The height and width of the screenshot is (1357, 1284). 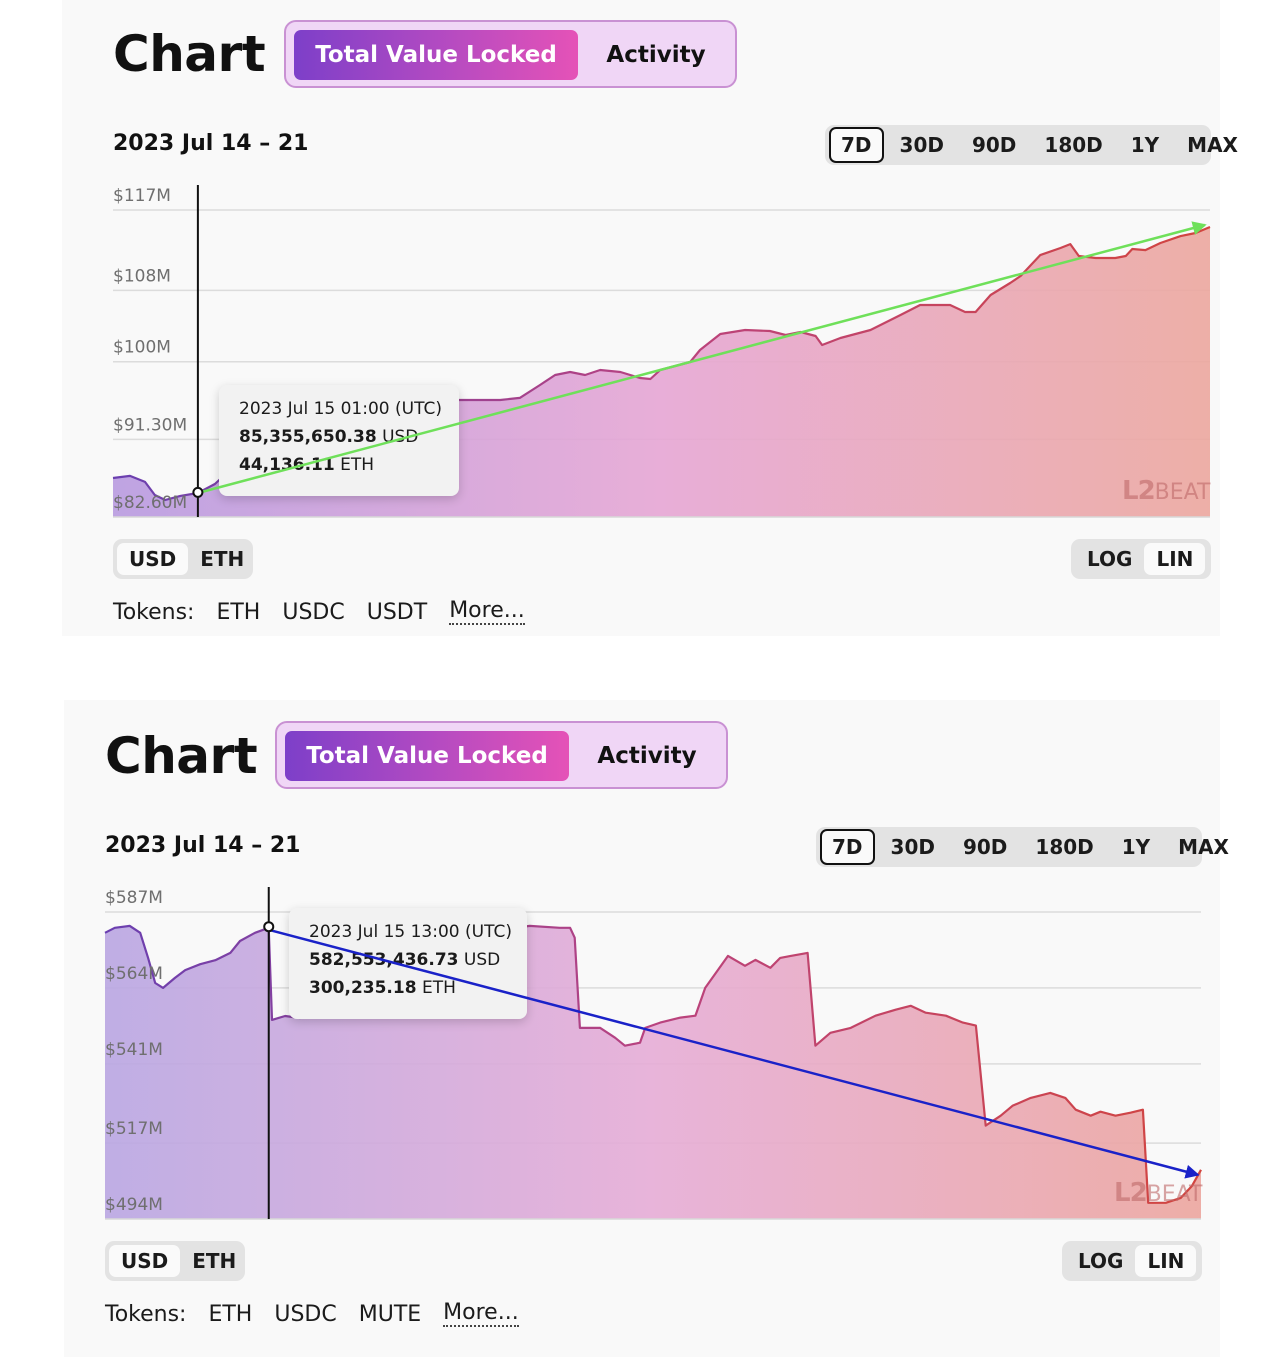 What do you see at coordinates (150, 503) in the screenshot?
I see `y-tick-label: $82.60M` at bounding box center [150, 503].